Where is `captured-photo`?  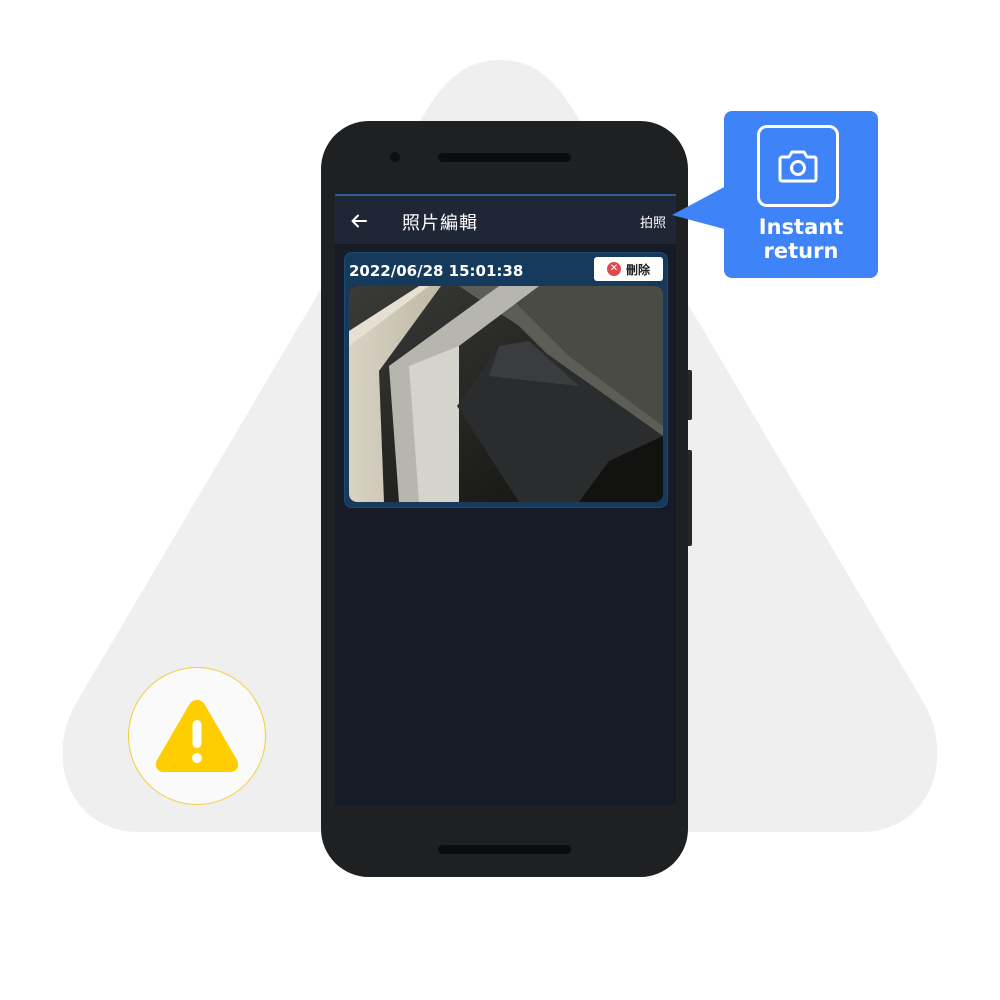
captured-photo is located at coordinates (506, 394).